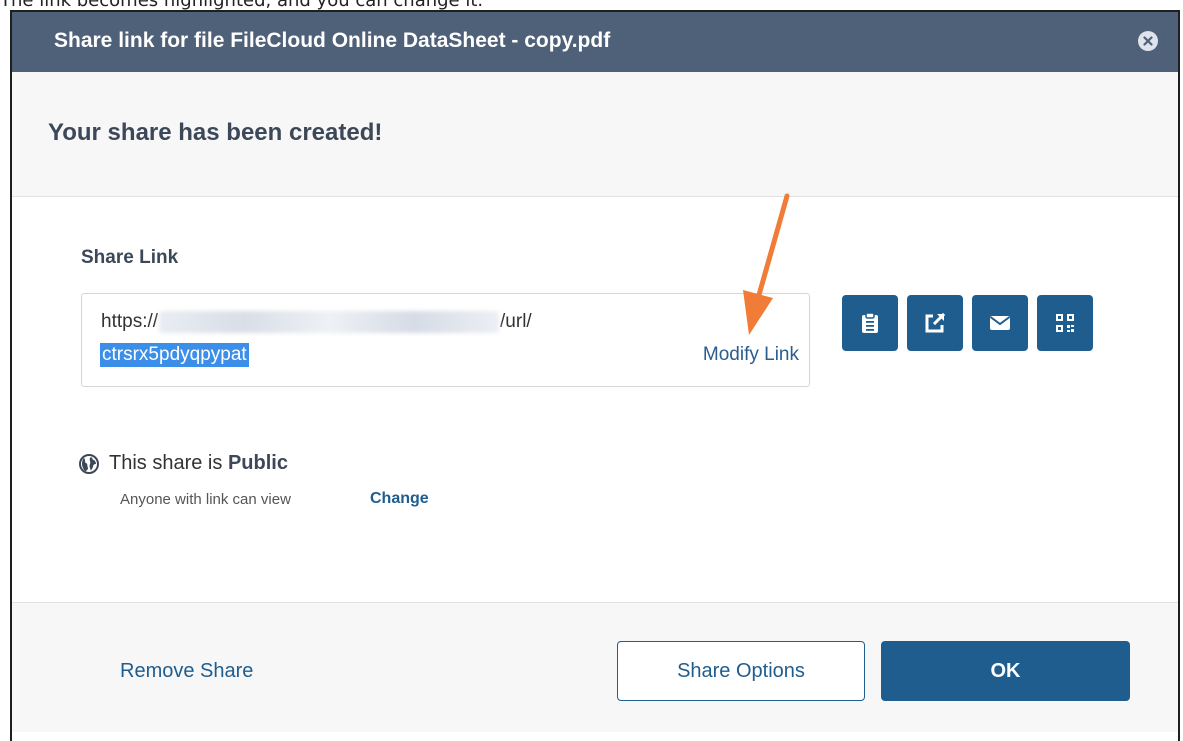  What do you see at coordinates (205, 499) in the screenshot?
I see `visibility-description: Anyone with link can view` at bounding box center [205, 499].